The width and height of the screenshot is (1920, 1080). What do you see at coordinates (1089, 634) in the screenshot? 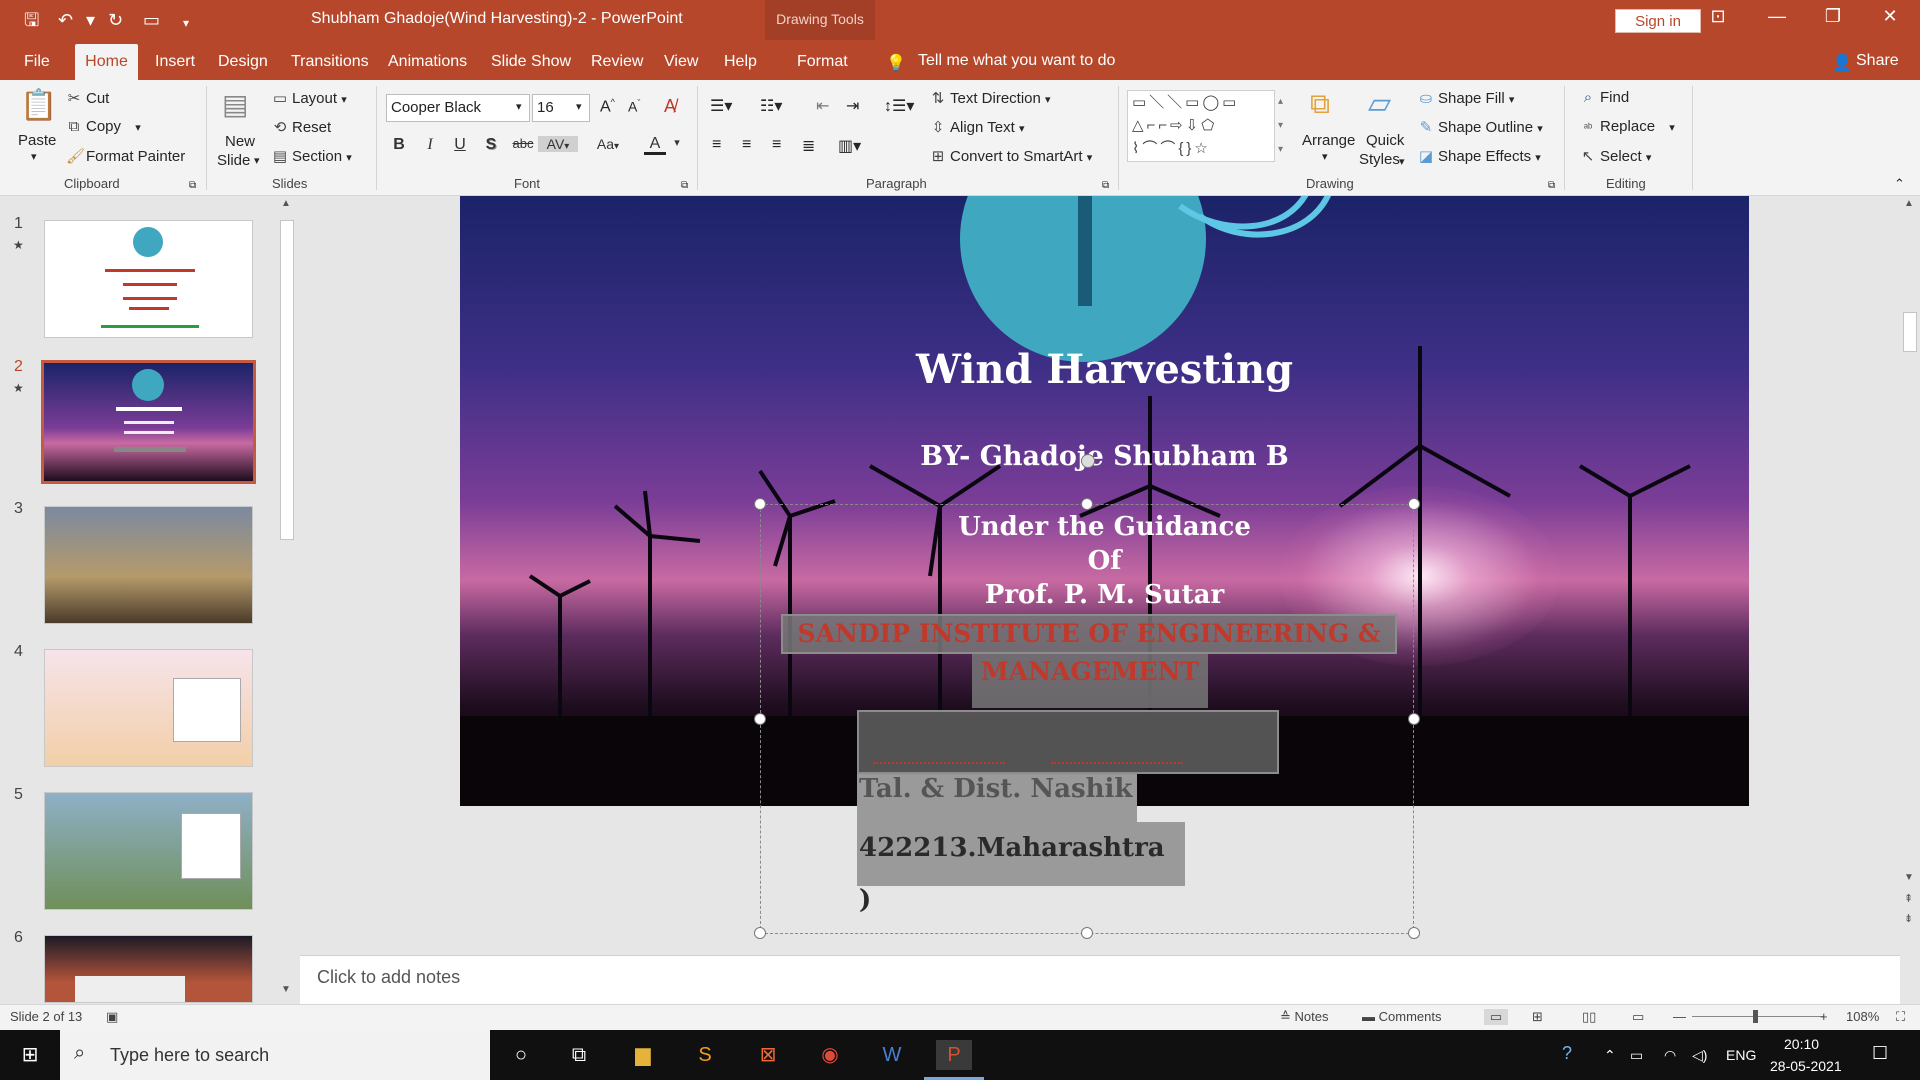
I see `institute-name: SANDIP INSTITUTE OF ENGINEERING &` at bounding box center [1089, 634].